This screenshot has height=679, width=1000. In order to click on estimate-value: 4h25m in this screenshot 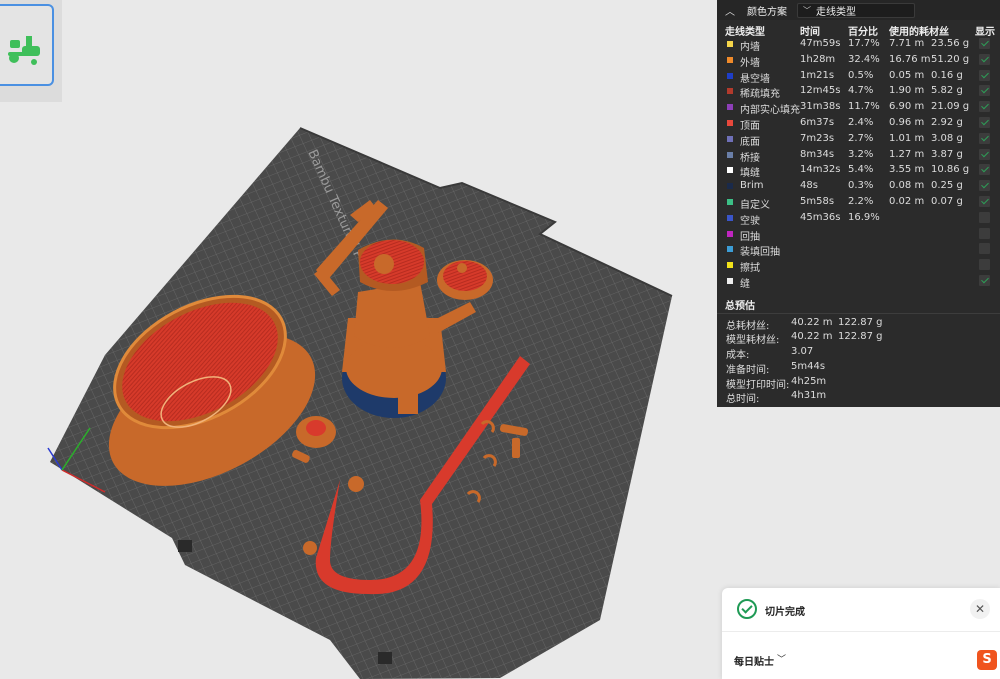, I will do `click(809, 381)`.